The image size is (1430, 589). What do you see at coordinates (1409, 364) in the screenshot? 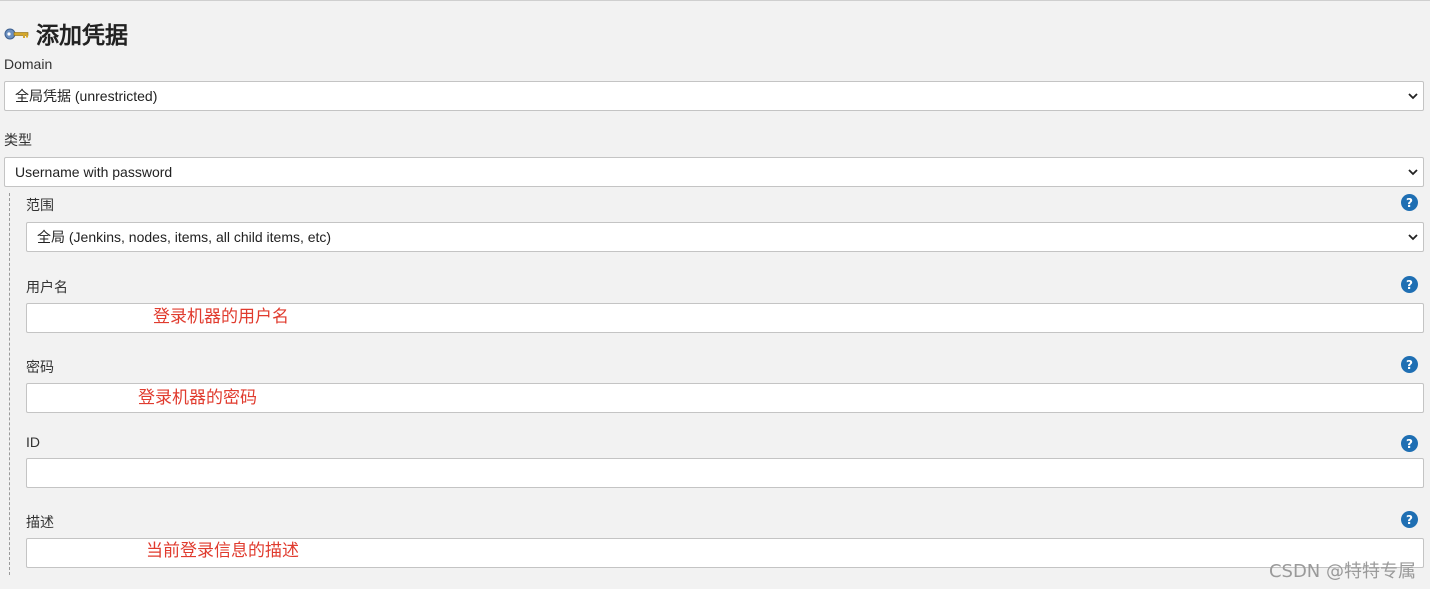
I see `password-help-icon: ?` at bounding box center [1409, 364].